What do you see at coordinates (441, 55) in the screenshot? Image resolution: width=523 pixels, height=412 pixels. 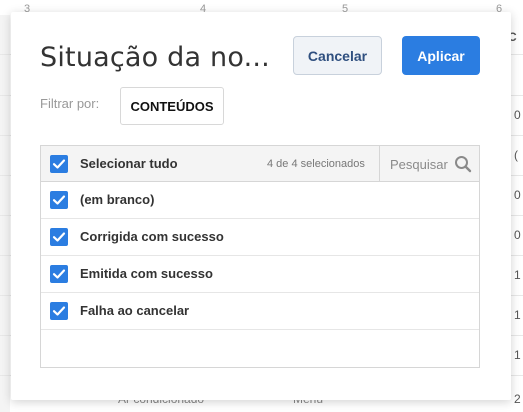 I see `apply-button: Aplicar` at bounding box center [441, 55].